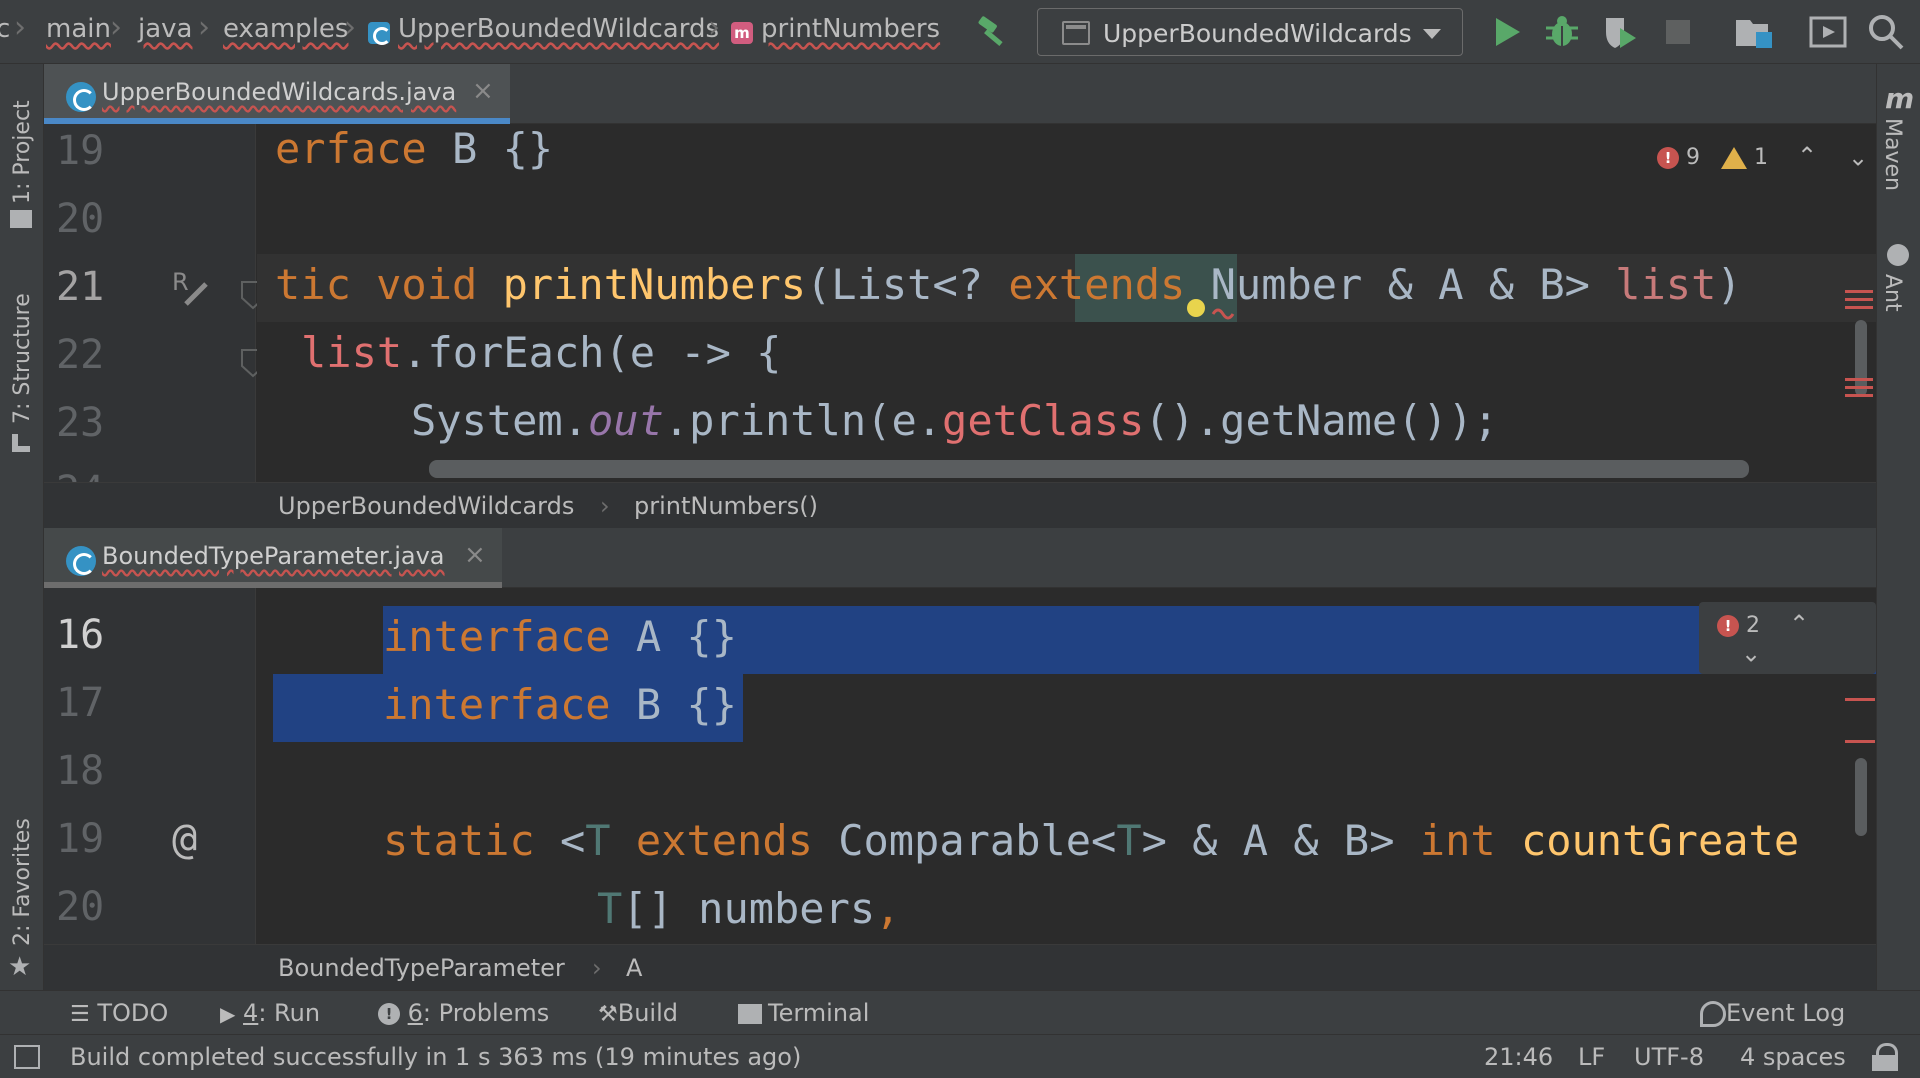 This screenshot has width=1920, height=1078. I want to click on line-separator: LF, so click(1591, 1057).